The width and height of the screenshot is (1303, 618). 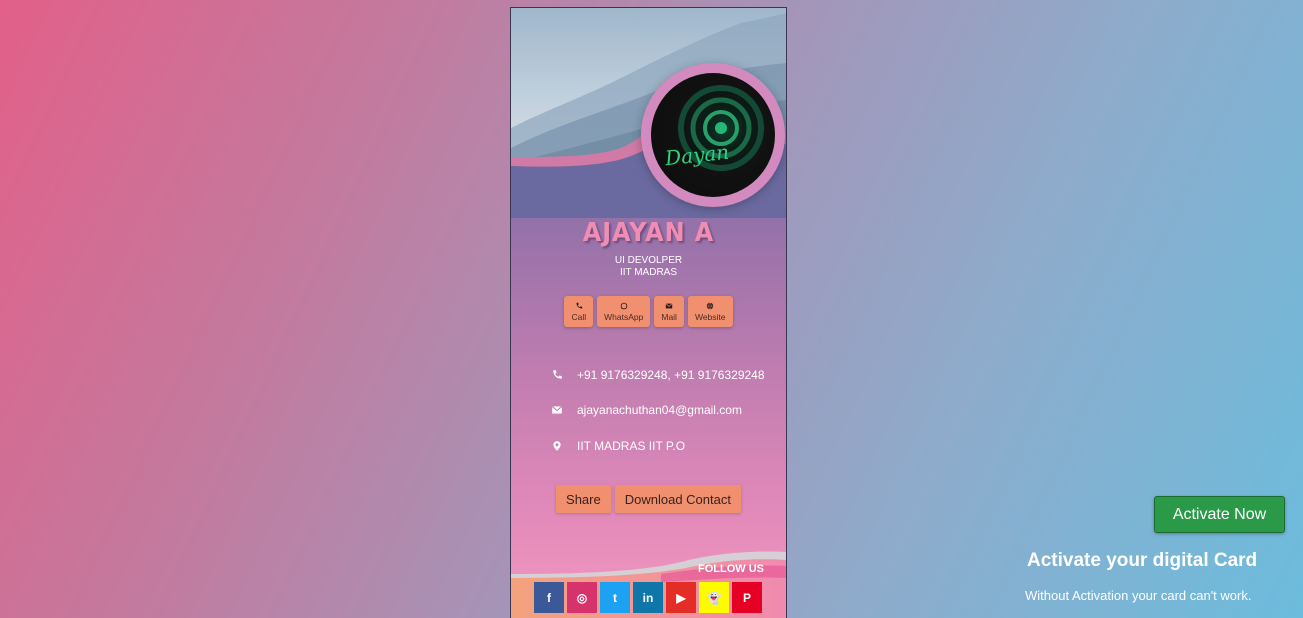 I want to click on contact-address: IIT MADRAS IIT P.O, so click(x=631, y=446).